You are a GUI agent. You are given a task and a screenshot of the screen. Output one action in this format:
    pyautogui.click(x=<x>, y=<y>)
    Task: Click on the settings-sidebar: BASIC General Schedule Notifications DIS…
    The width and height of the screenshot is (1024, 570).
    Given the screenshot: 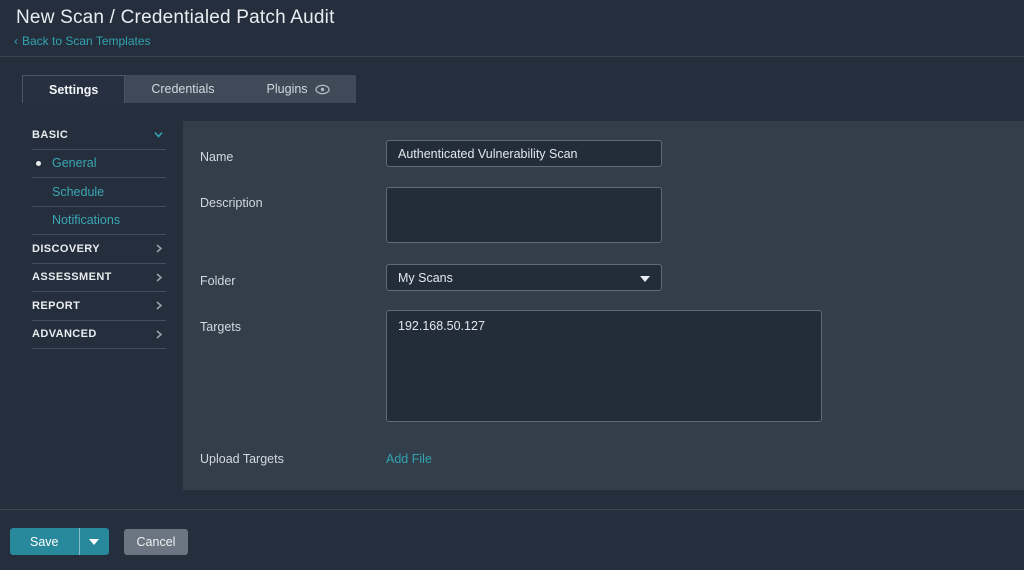 What is the action you would take?
    pyautogui.click(x=99, y=235)
    